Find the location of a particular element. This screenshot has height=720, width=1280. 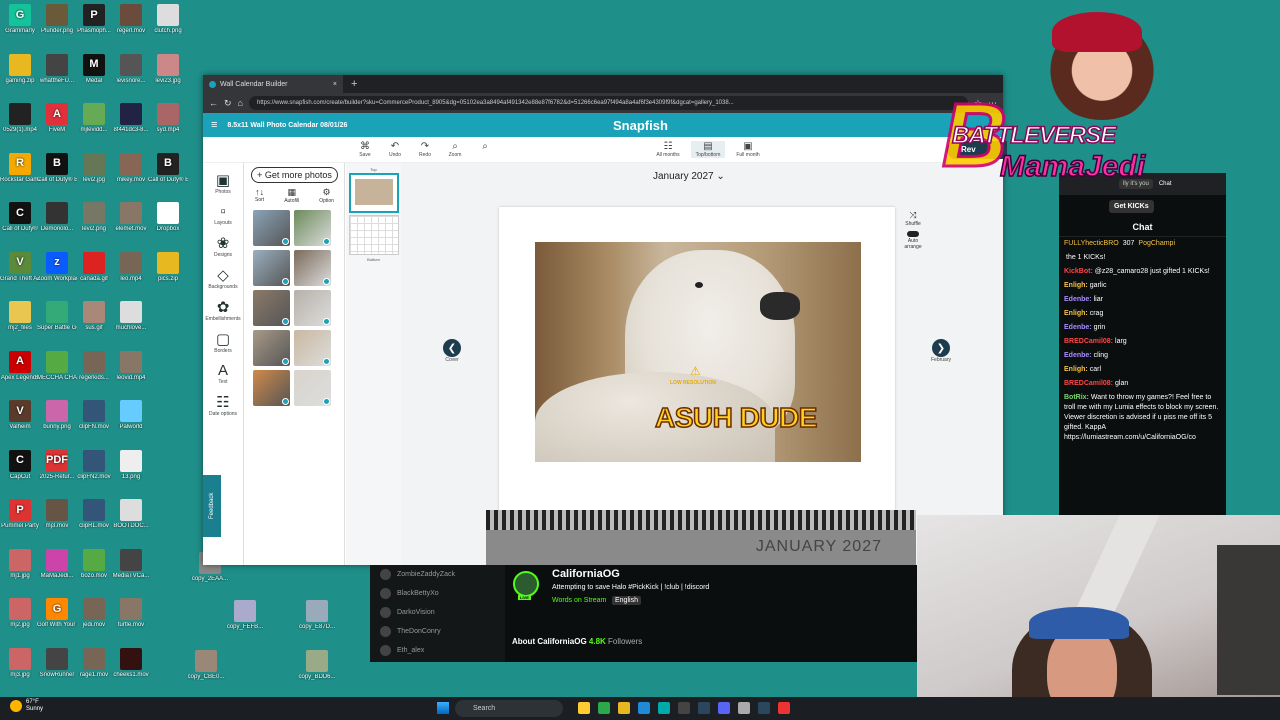

desktop-icon-gaming-zip: gaming.zip is located at coordinates (20, 69).